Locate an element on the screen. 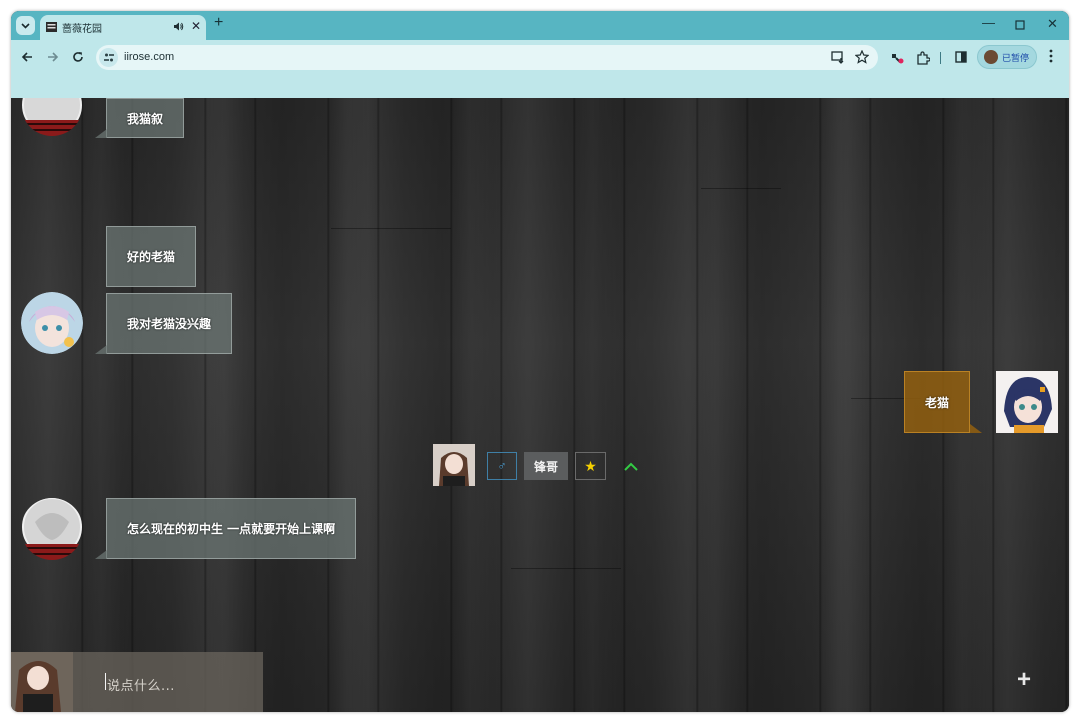 The width and height of the screenshot is (1080, 723). arrow-right-icon is located at coordinates (53, 57).